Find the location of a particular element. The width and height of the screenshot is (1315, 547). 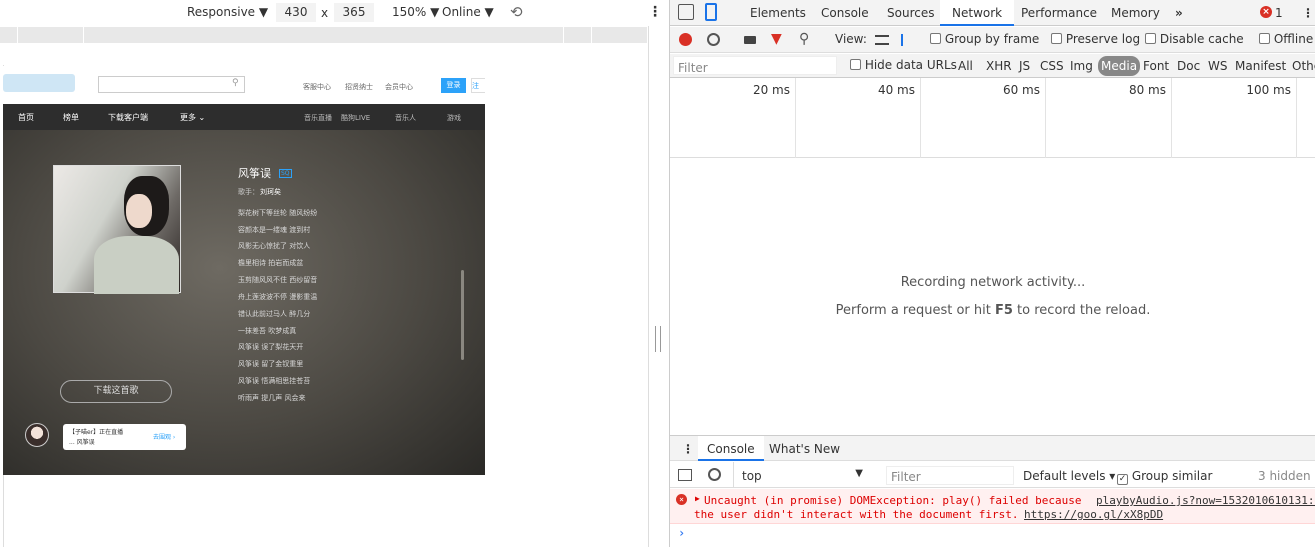

lyric-line: 梨花树下等丝轮 随风纷纷 is located at coordinates (278, 213).